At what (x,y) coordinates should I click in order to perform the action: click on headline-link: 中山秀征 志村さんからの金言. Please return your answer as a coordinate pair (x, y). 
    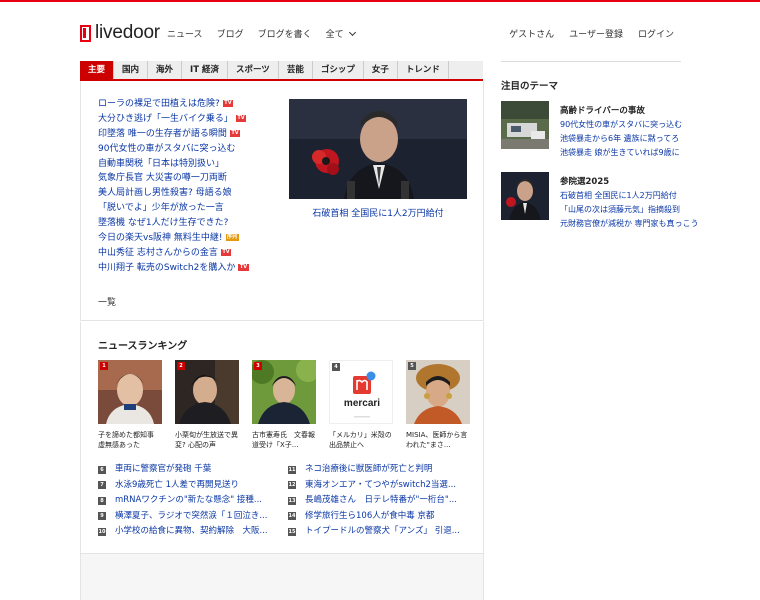
    Looking at the image, I should click on (158, 253).